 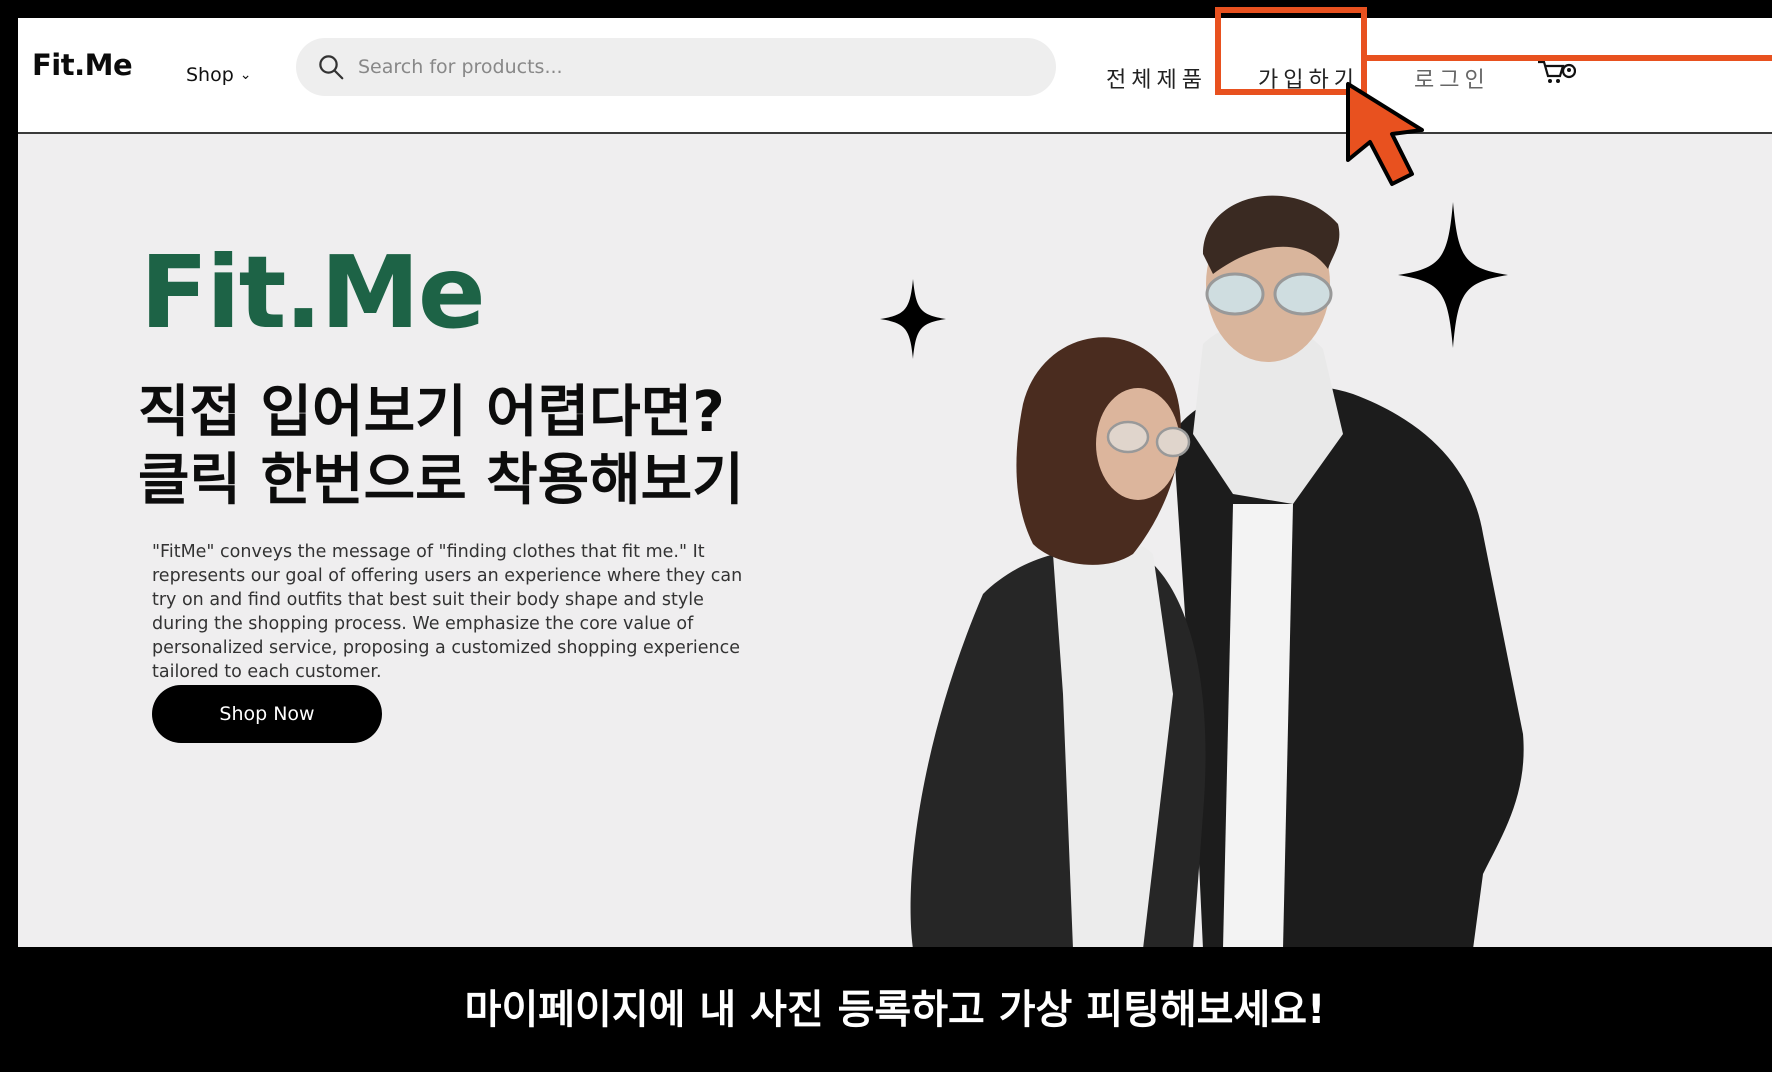 I want to click on promo-banner: 마이페이지에 내 사진 등록하고 가상 피팅해보세요!, so click(x=895, y=1009).